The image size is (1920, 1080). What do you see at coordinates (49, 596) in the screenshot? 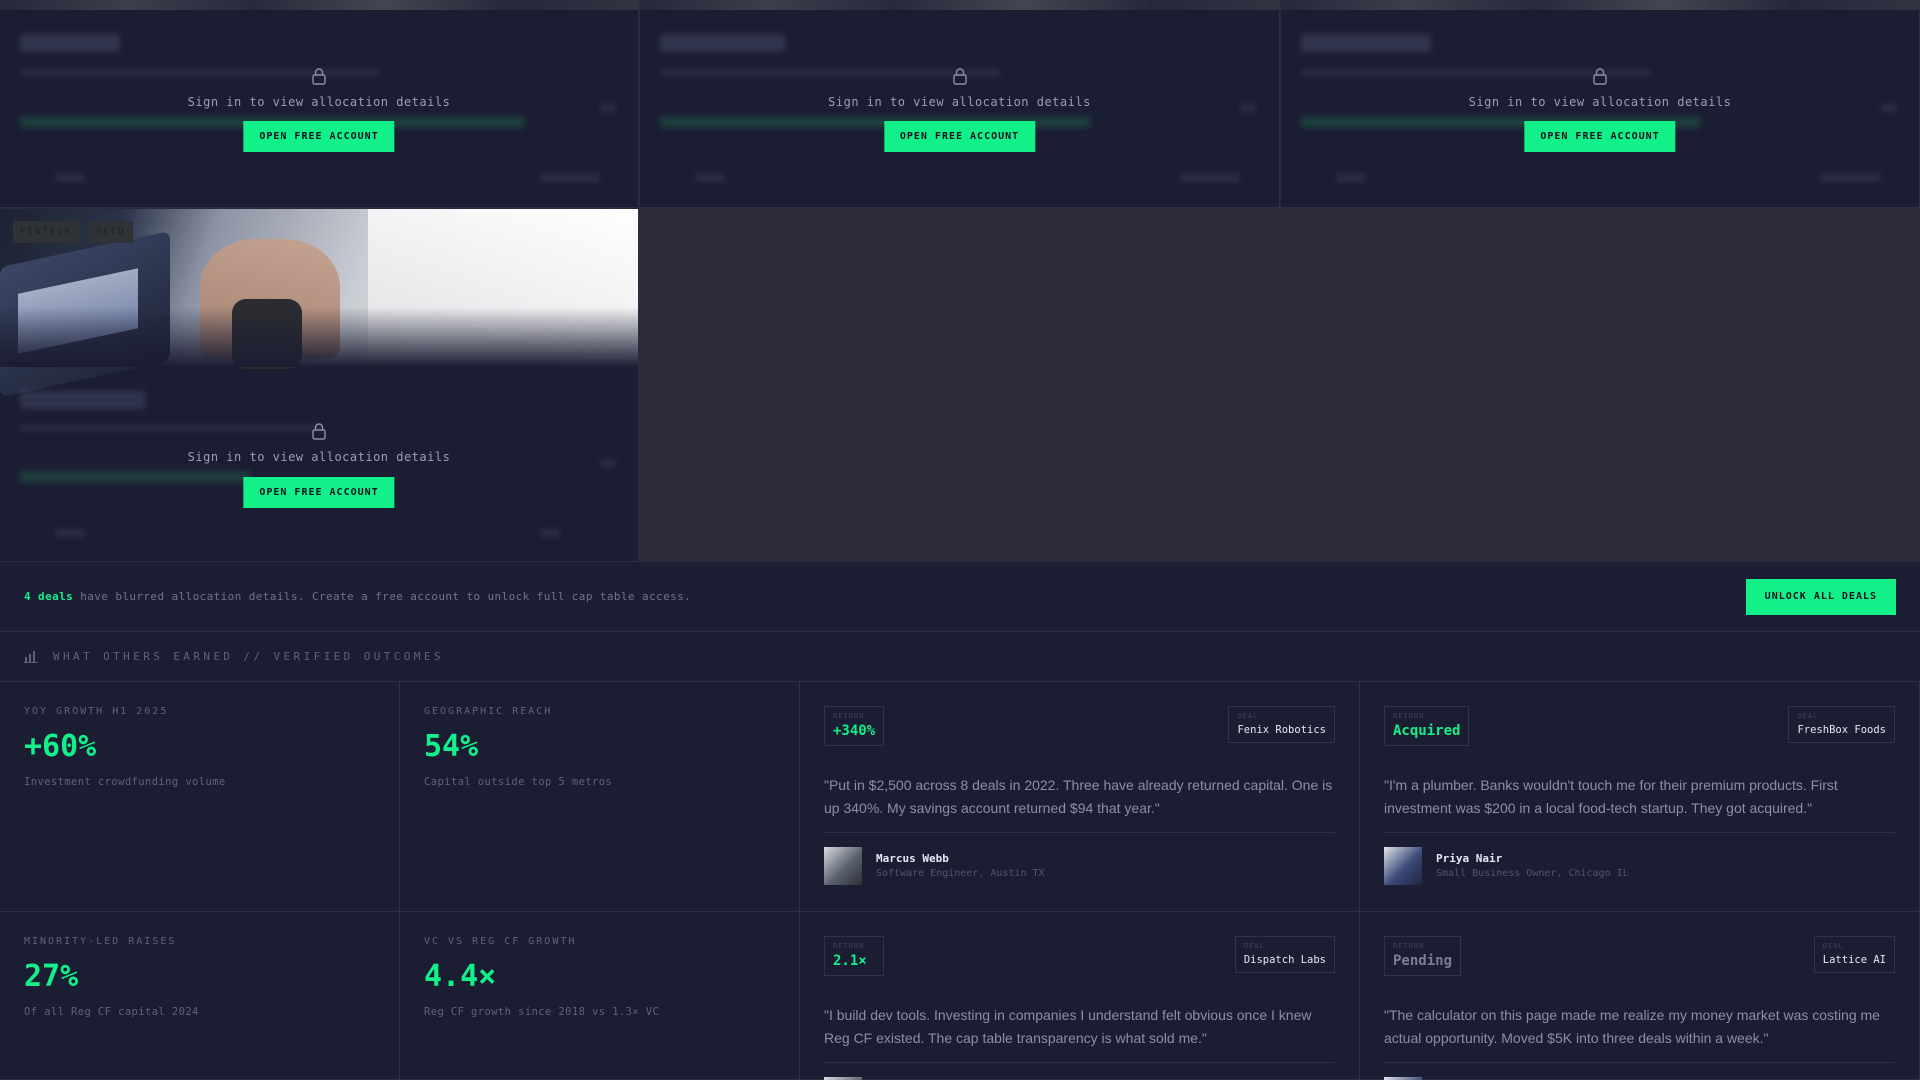
I see `deal-count: 4 deals` at bounding box center [49, 596].